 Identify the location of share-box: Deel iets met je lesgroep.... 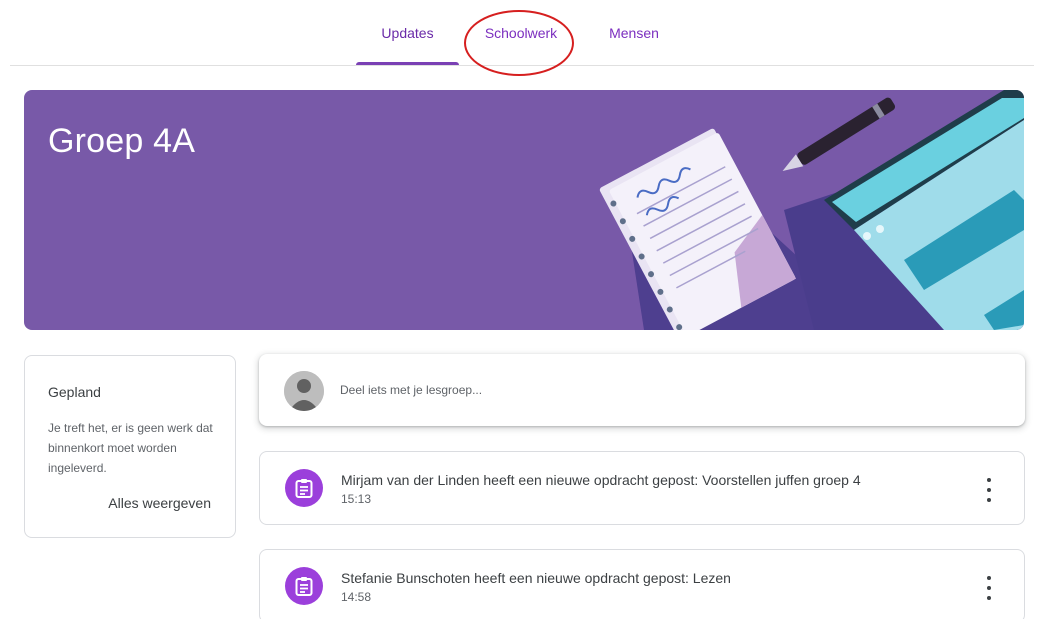
(642, 390).